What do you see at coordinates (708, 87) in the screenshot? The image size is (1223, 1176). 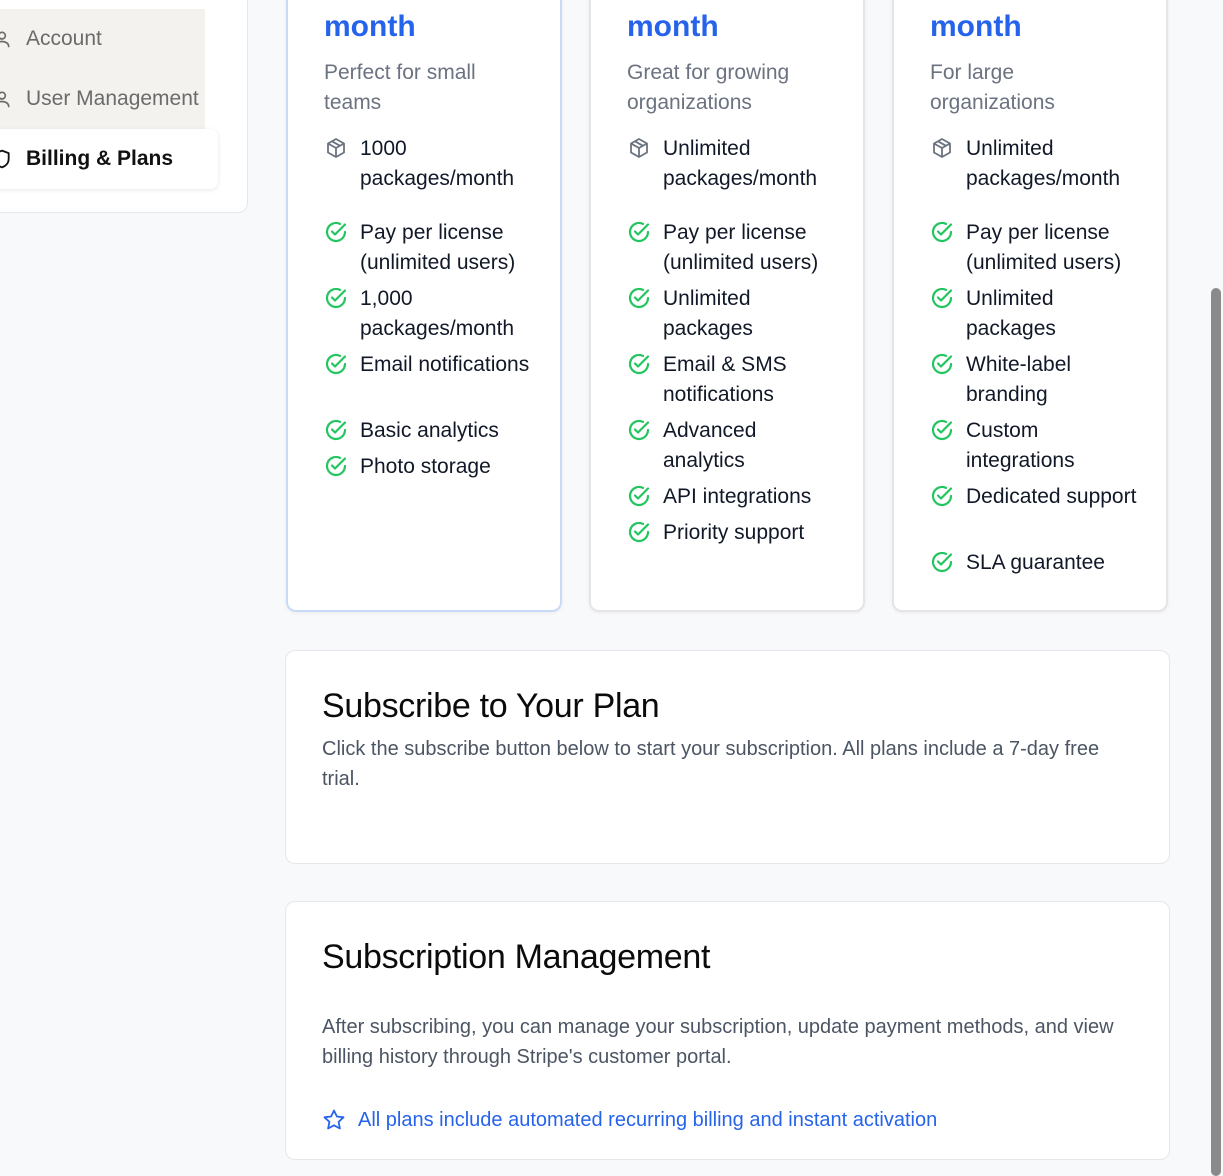 I see `plan-description: Great for growing organizations` at bounding box center [708, 87].